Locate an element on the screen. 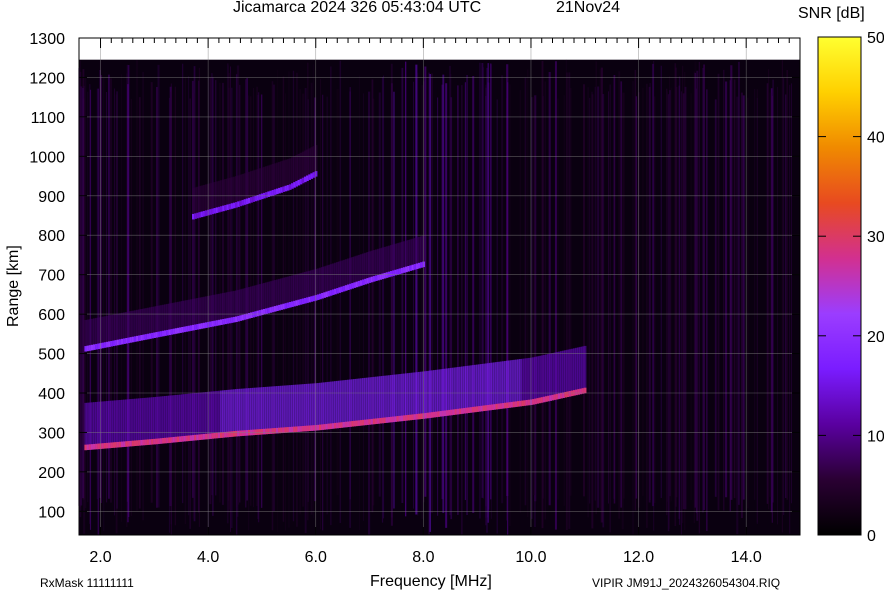  x-tick-label: 4.0 is located at coordinates (208, 557).